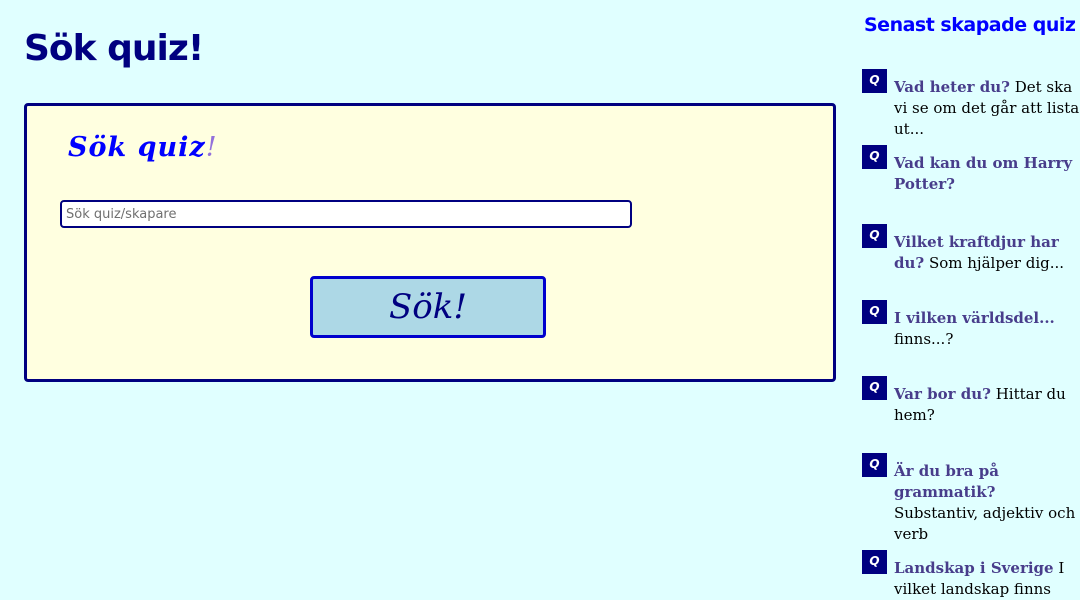 This screenshot has height=600, width=1080. Describe the element at coordinates (952, 87) in the screenshot. I see `quiz-link: Vad heter du?` at that location.